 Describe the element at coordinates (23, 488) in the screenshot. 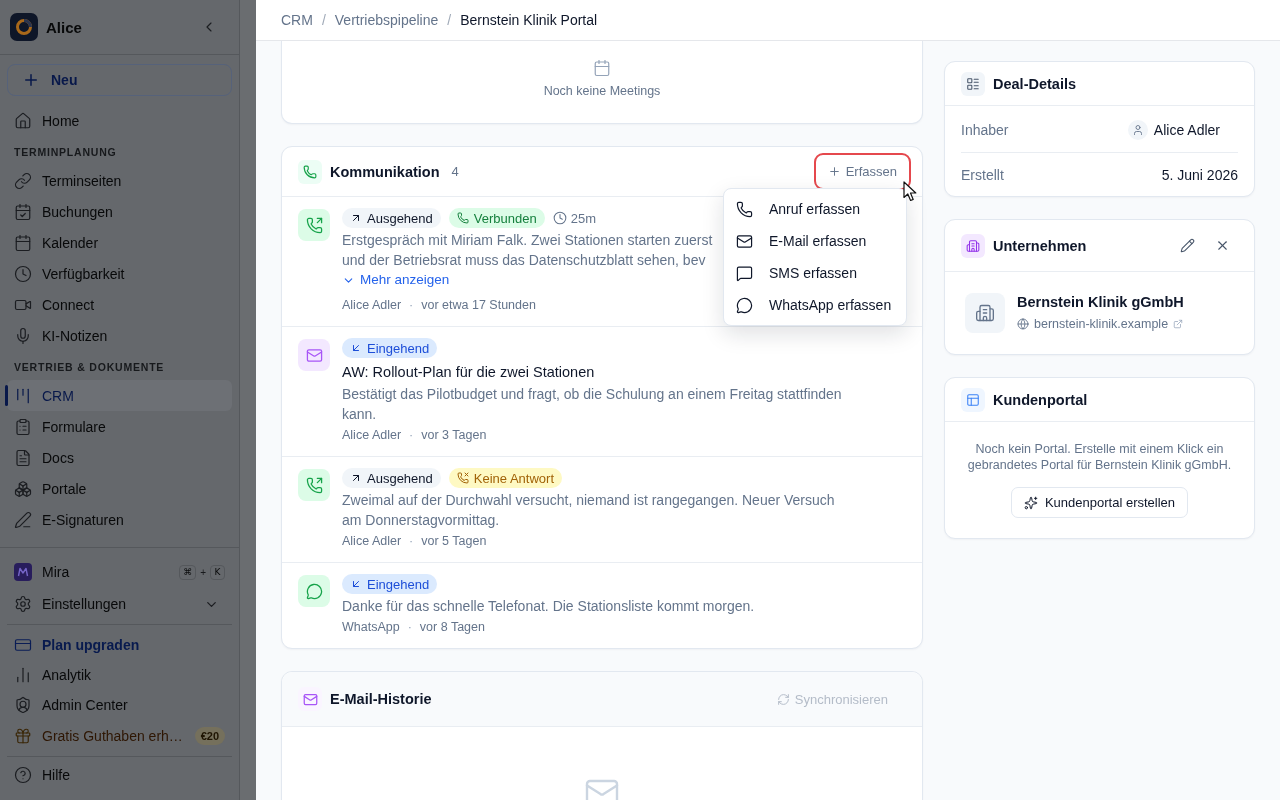

I see `boxes-icon` at that location.